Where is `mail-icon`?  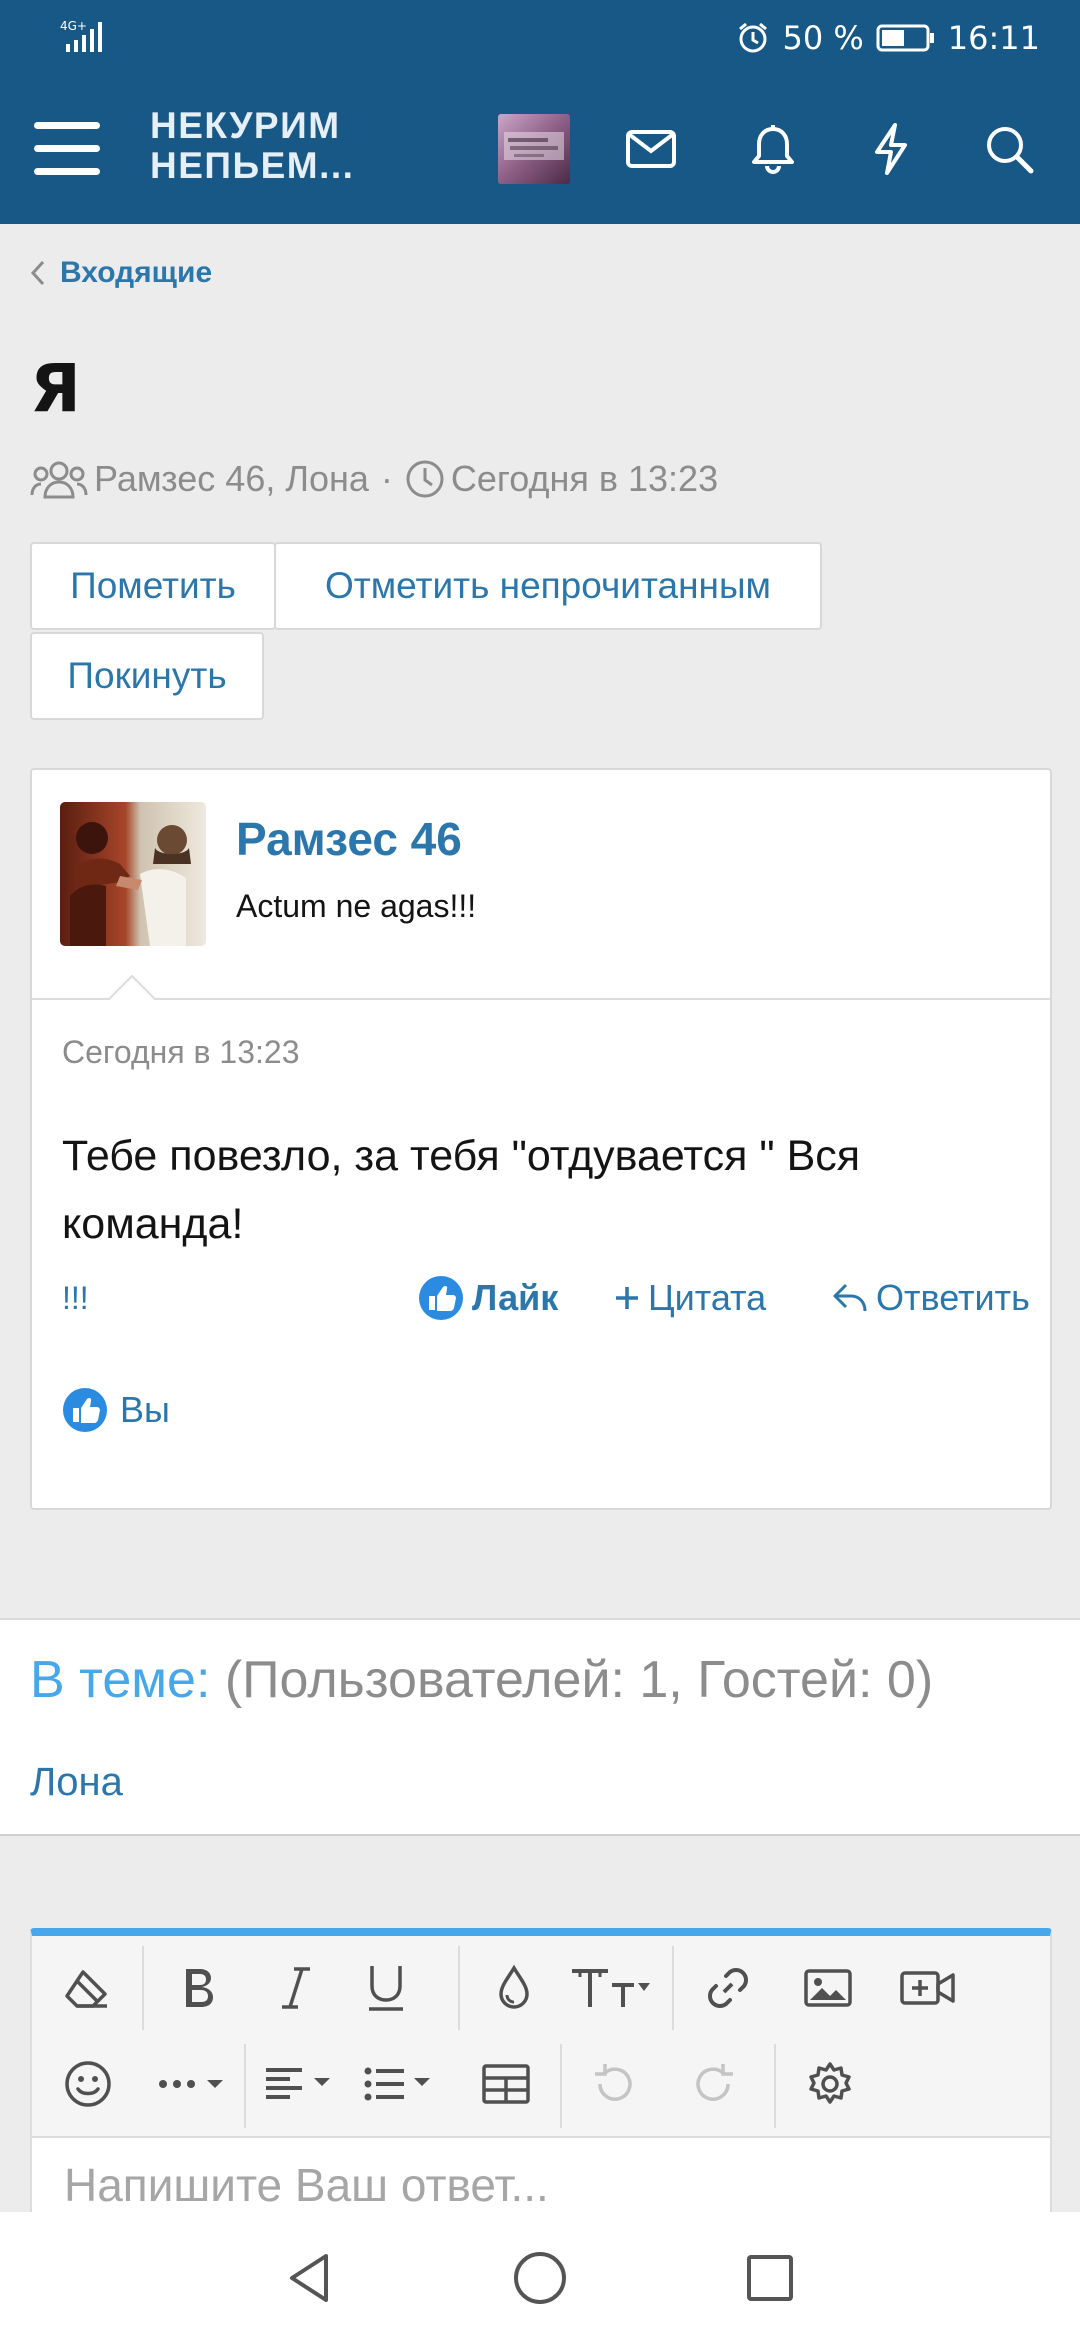
mail-icon is located at coordinates (651, 149).